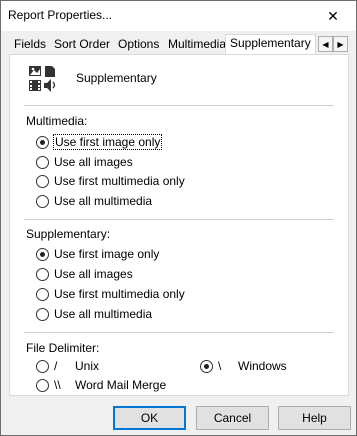 The image size is (357, 436). What do you see at coordinates (68, 234) in the screenshot?
I see `supplementary-group-label: Supplementary:` at bounding box center [68, 234].